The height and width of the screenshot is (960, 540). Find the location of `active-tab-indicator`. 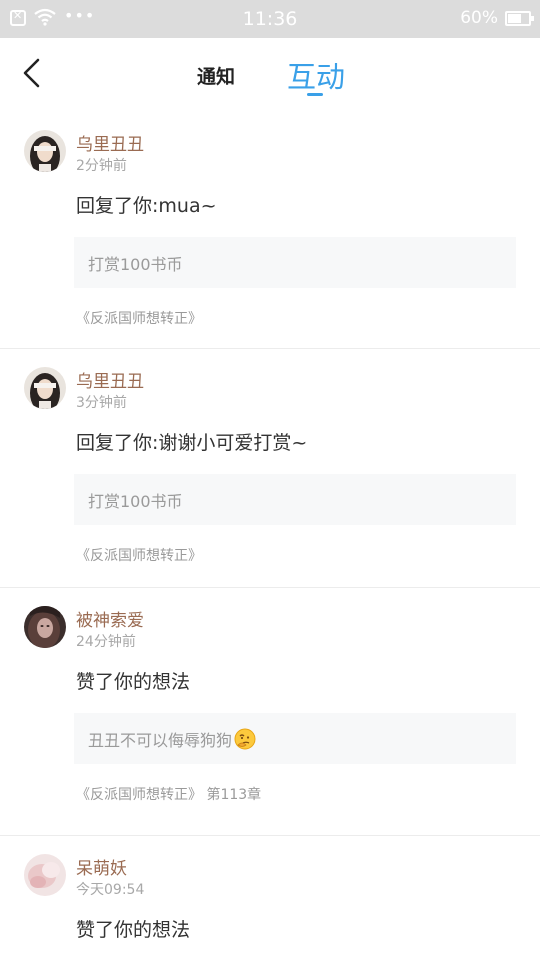

active-tab-indicator is located at coordinates (315, 94).